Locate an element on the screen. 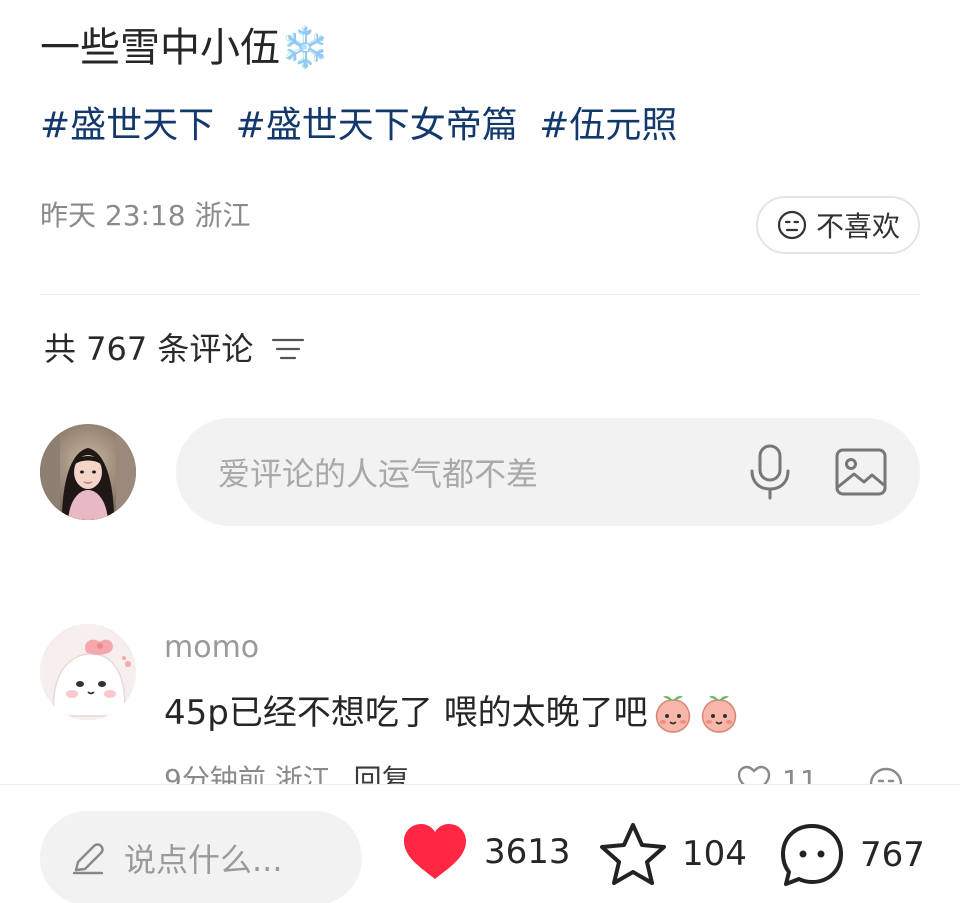 This screenshot has width=960, height=903. user-photo is located at coordinates (88, 472).